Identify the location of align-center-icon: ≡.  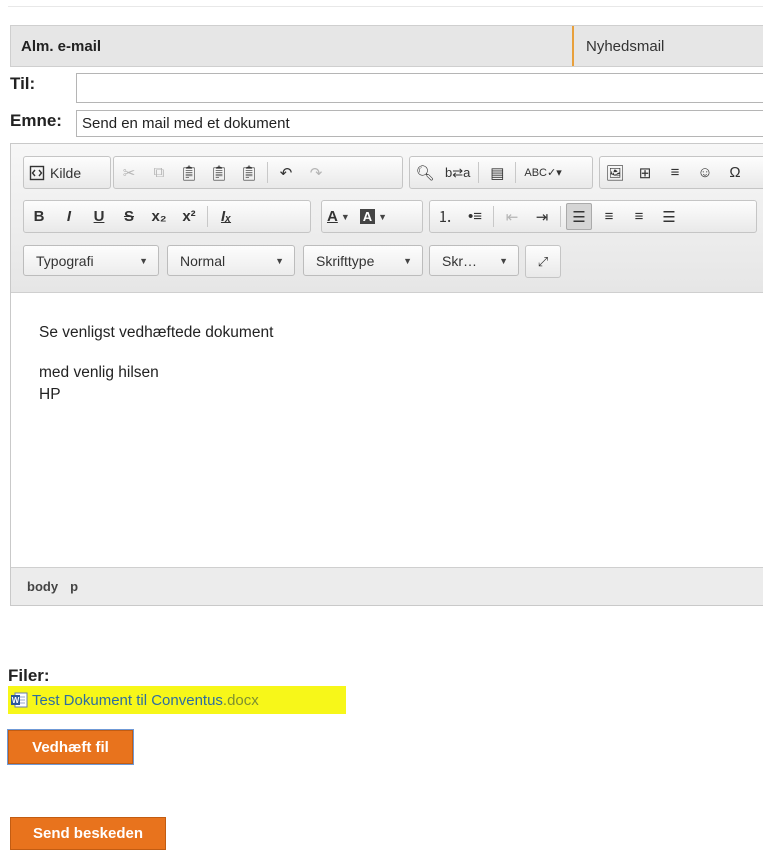
(609, 216).